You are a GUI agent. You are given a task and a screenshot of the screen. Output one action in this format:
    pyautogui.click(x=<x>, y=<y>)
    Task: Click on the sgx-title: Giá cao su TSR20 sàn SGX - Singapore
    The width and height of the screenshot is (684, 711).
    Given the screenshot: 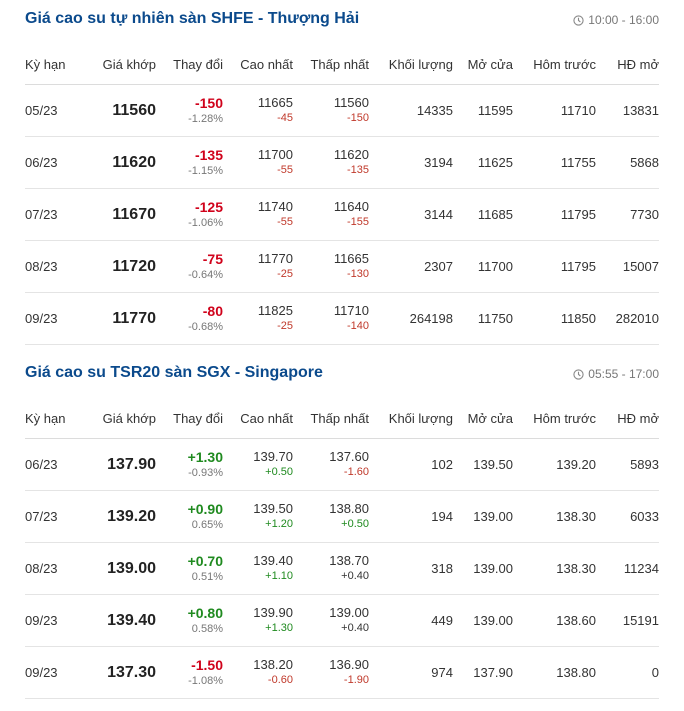 What is the action you would take?
    pyautogui.click(x=174, y=372)
    